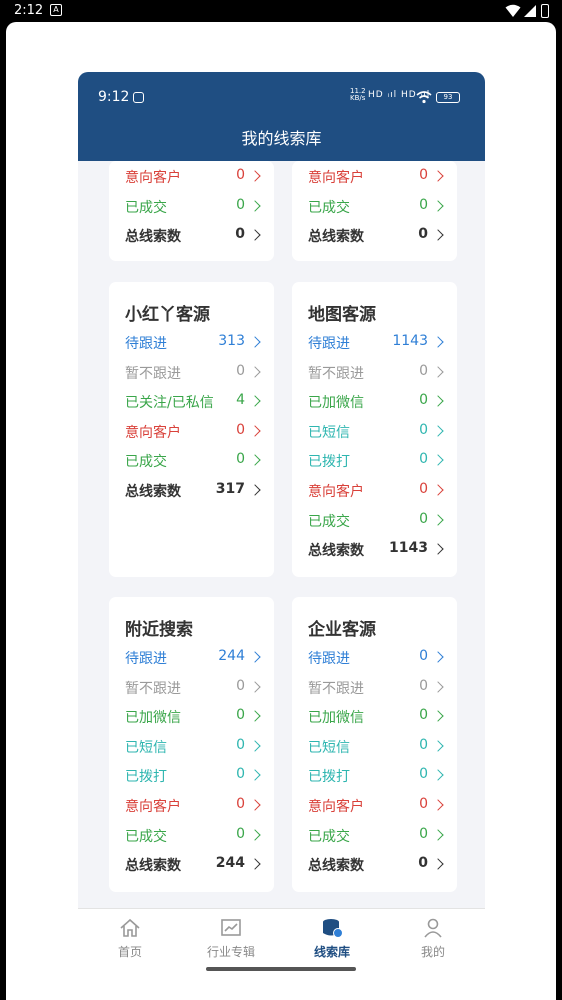  Describe the element at coordinates (231, 938) in the screenshot. I see `tab-industry: 行业专辑` at that location.